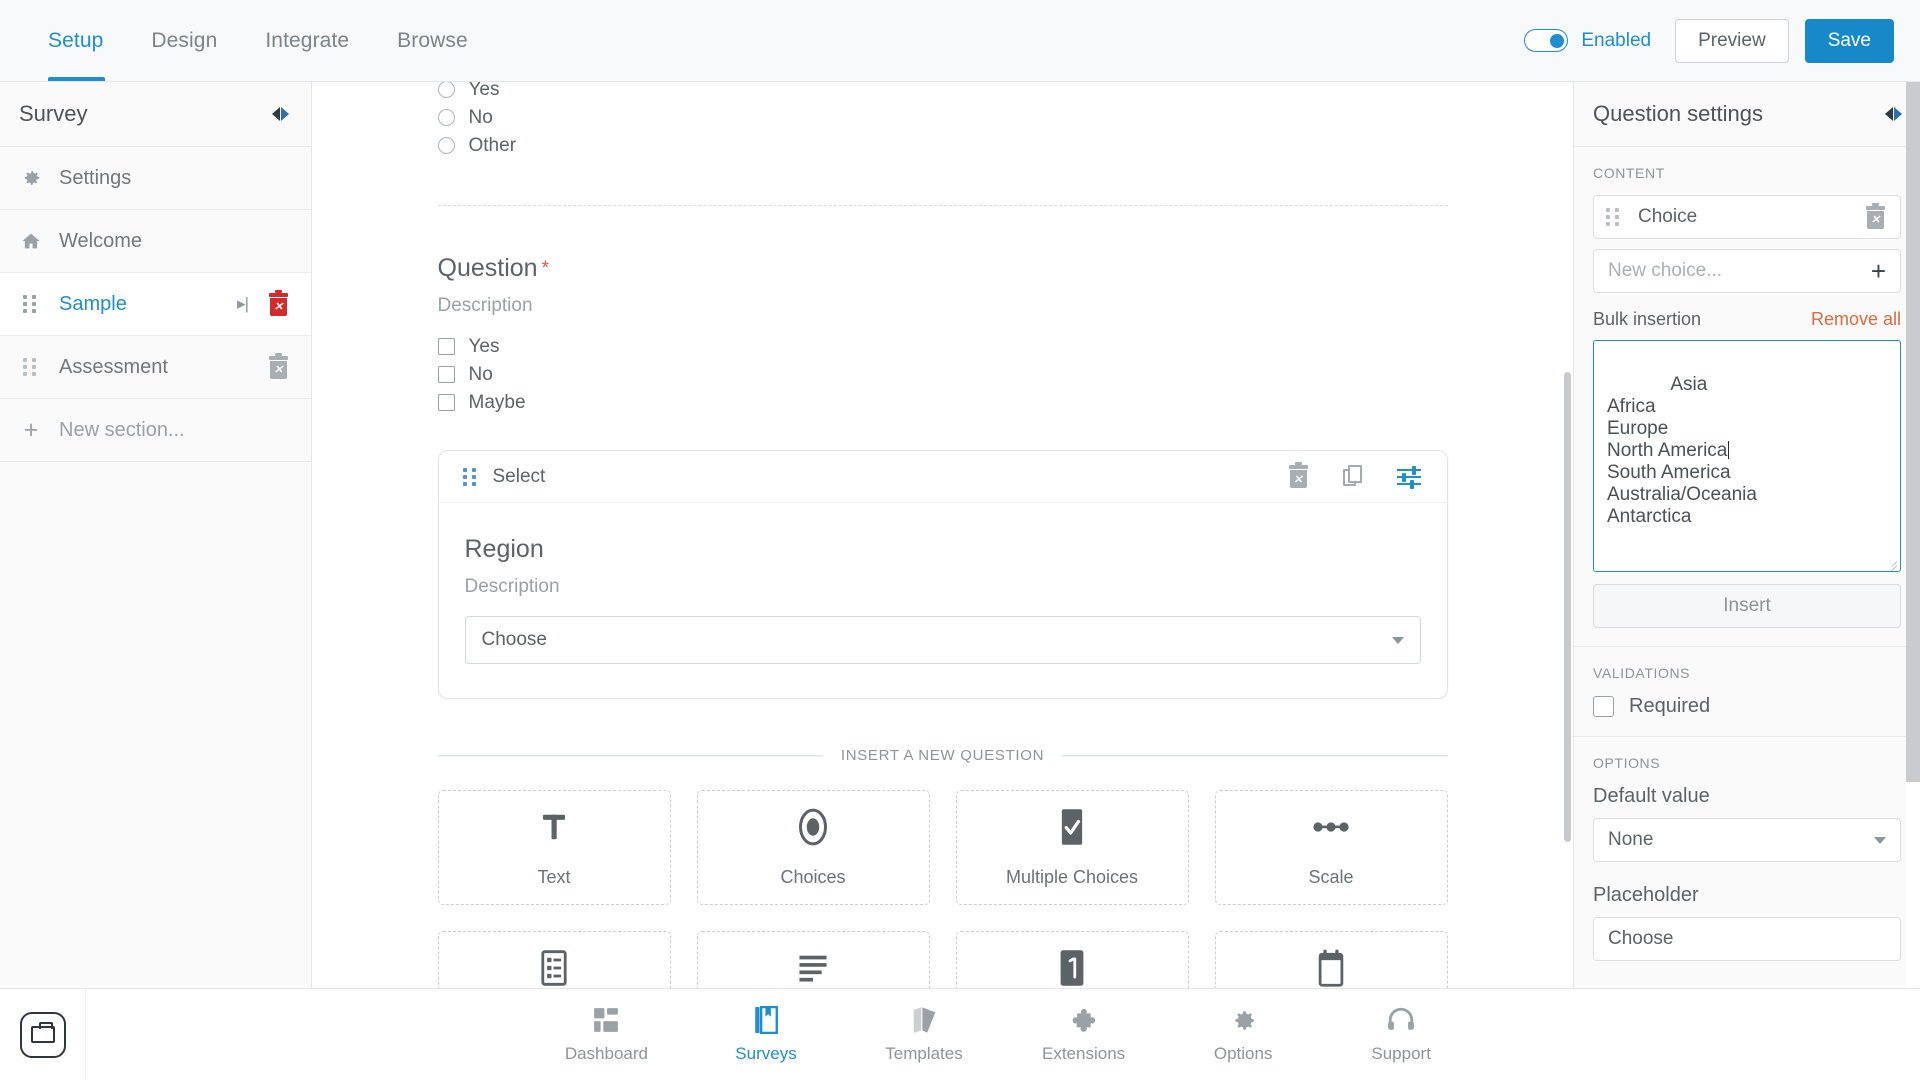 This screenshot has height=1080, width=1920. I want to click on scale-dots-icon, so click(1331, 827).